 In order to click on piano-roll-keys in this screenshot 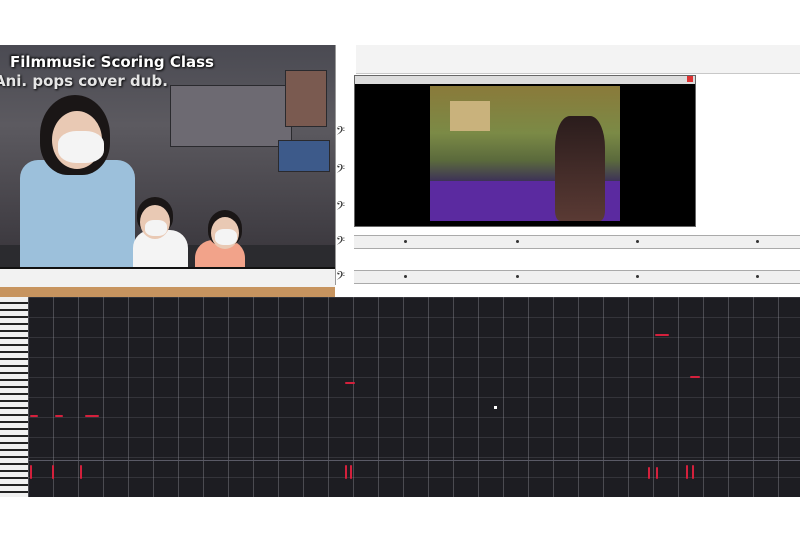, I will do `click(14, 397)`.